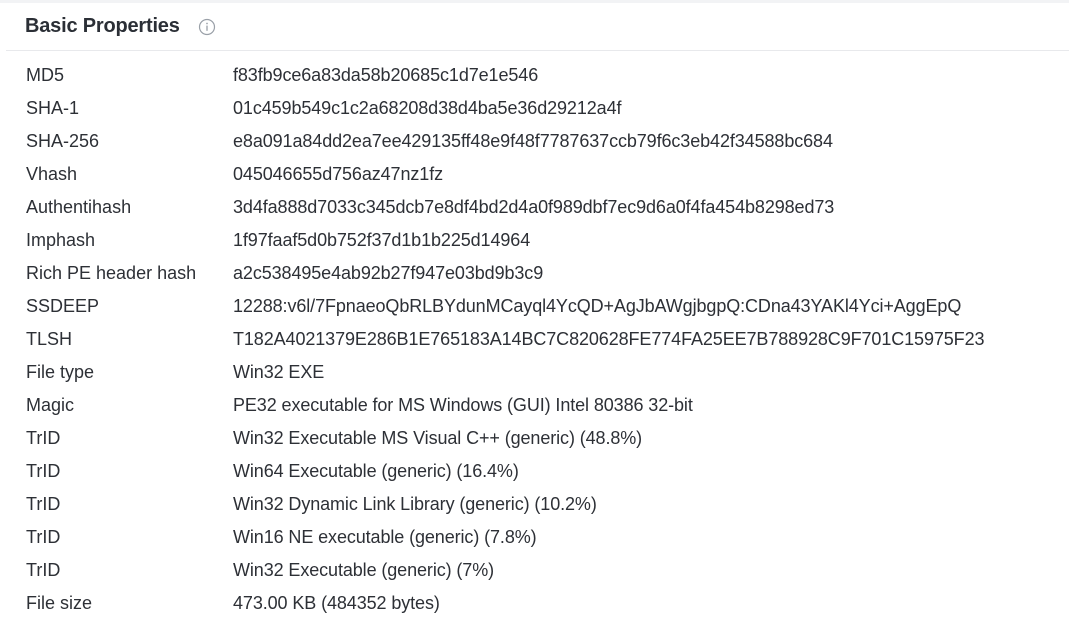 This screenshot has width=1069, height=639. I want to click on section-header: Basic Properties, so click(537, 27).